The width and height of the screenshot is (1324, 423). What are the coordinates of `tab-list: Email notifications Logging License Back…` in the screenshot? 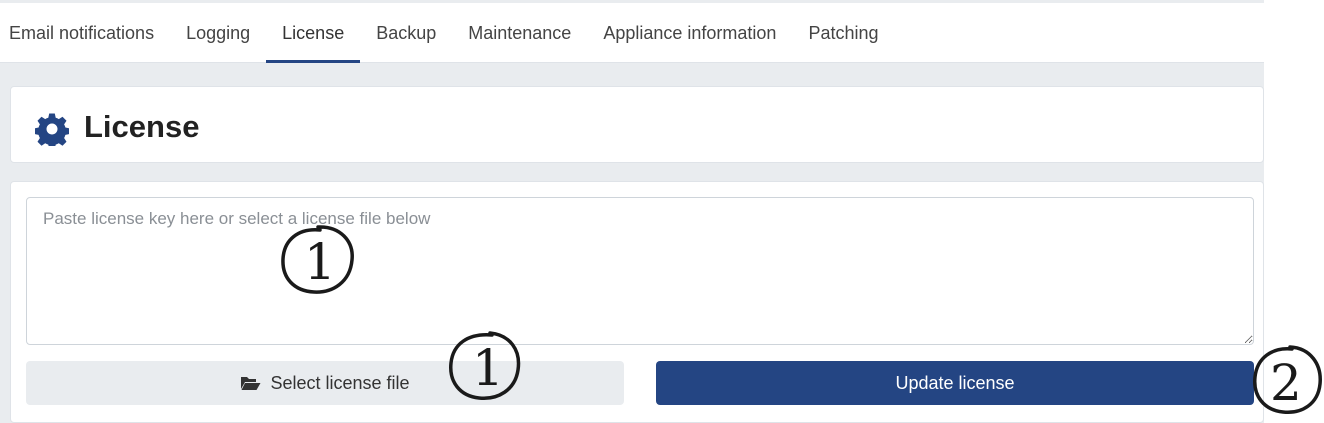 It's located at (447, 33).